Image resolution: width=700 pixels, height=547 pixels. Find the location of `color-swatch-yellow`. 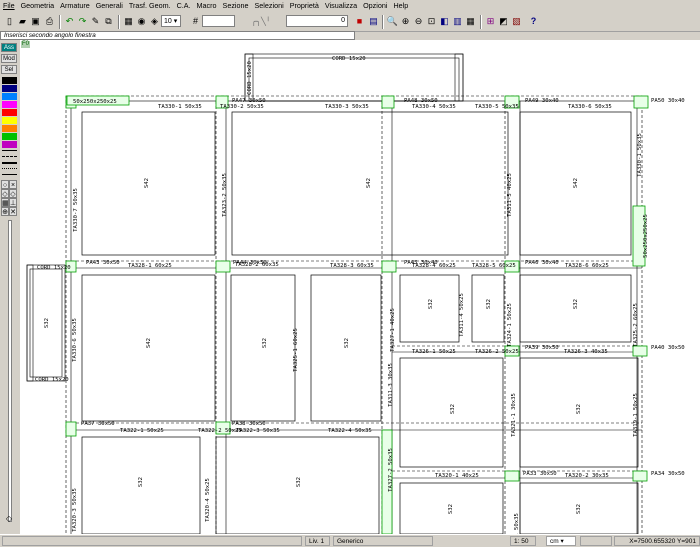

color-swatch-yellow is located at coordinates (9, 120).